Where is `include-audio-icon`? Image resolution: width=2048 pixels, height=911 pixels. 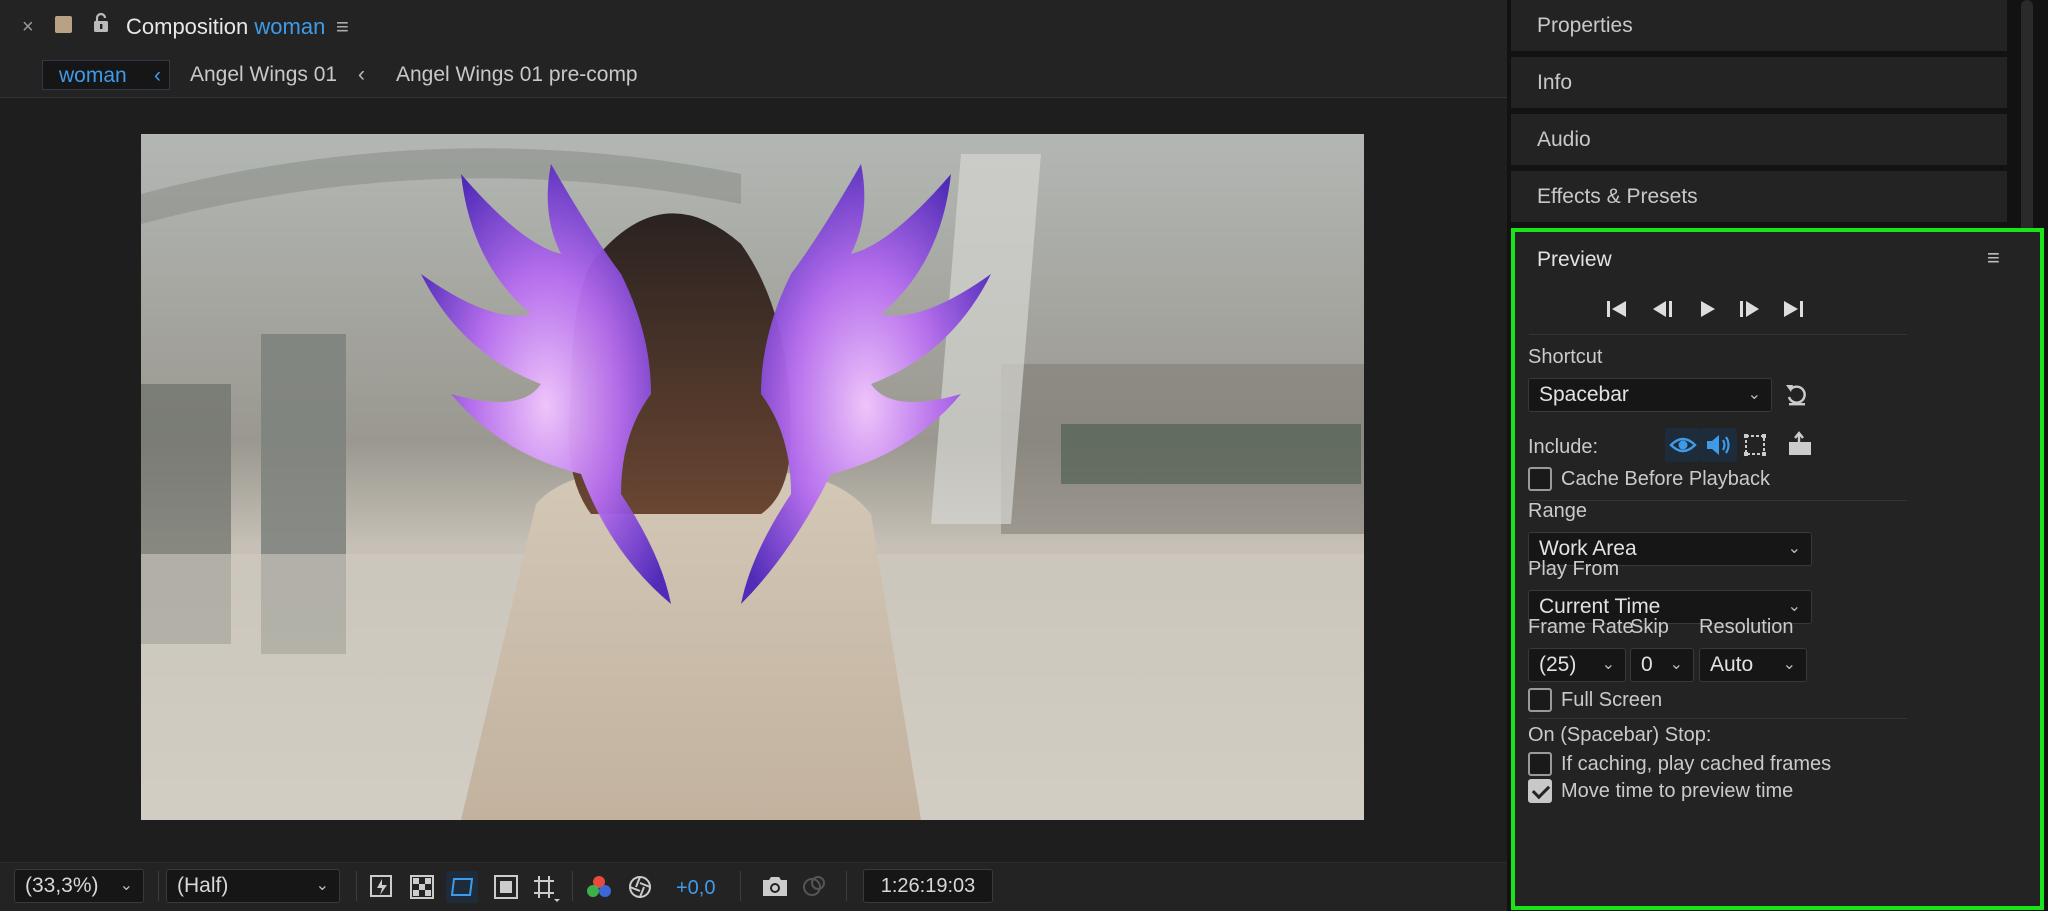
include-audio-icon is located at coordinates (1719, 445).